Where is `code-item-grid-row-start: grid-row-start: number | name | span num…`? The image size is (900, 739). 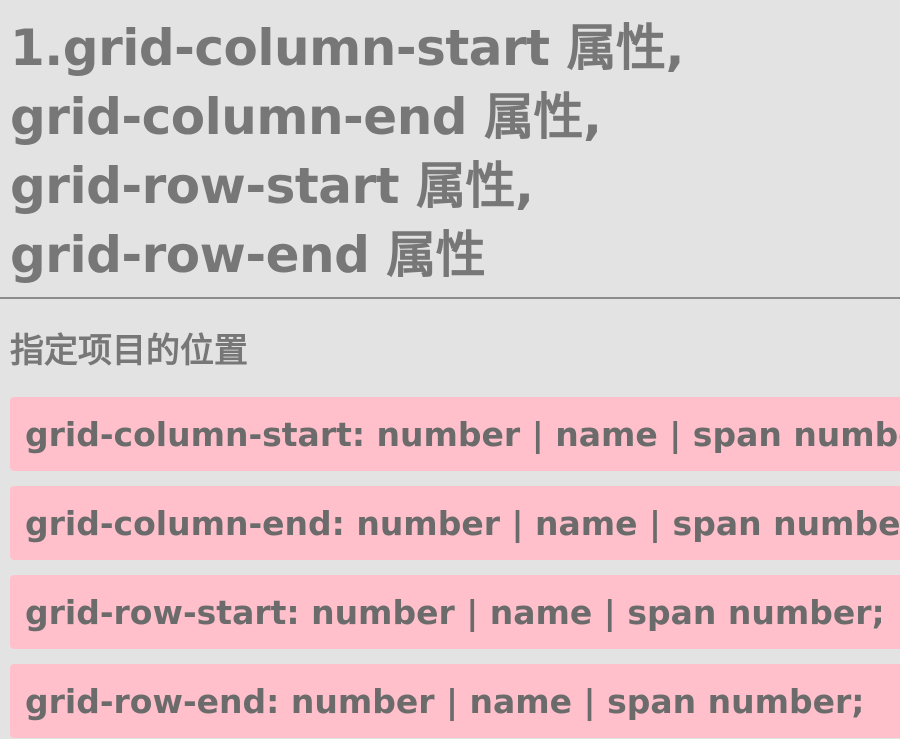
code-item-grid-row-start: grid-row-start: number | name | span num… is located at coordinates (455, 612).